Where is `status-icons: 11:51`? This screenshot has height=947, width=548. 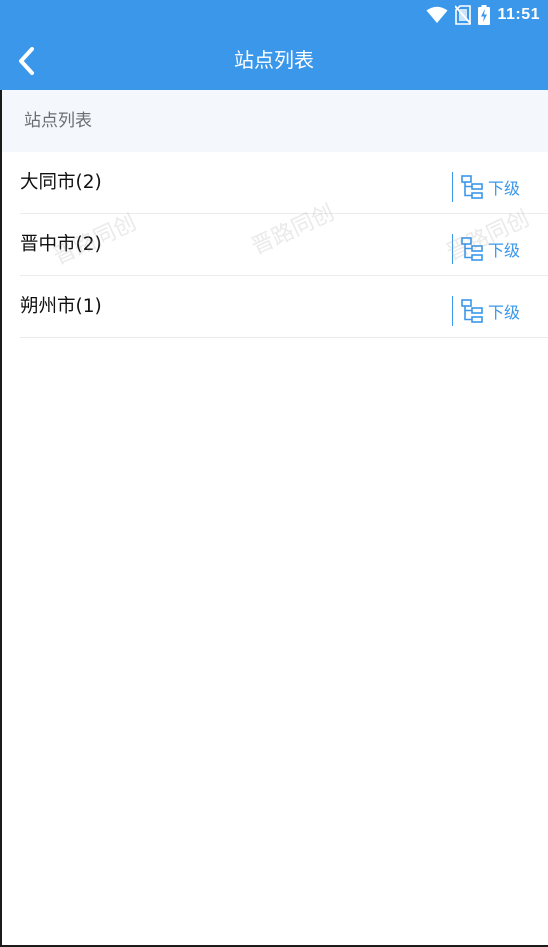
status-icons: 11:51 is located at coordinates (483, 15).